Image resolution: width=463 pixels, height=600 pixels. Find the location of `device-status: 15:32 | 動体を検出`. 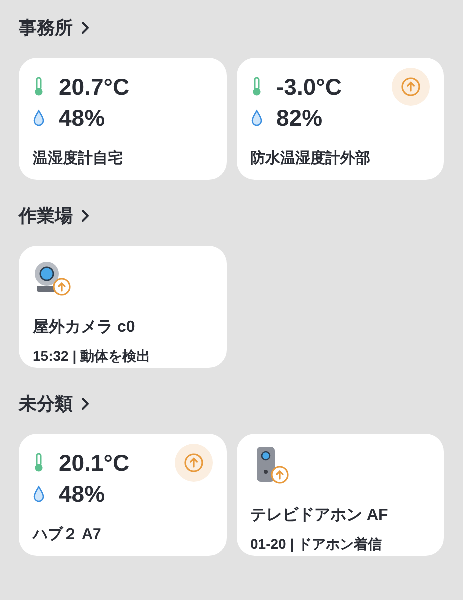

device-status: 15:32 | 動体を検出 is located at coordinates (92, 356).